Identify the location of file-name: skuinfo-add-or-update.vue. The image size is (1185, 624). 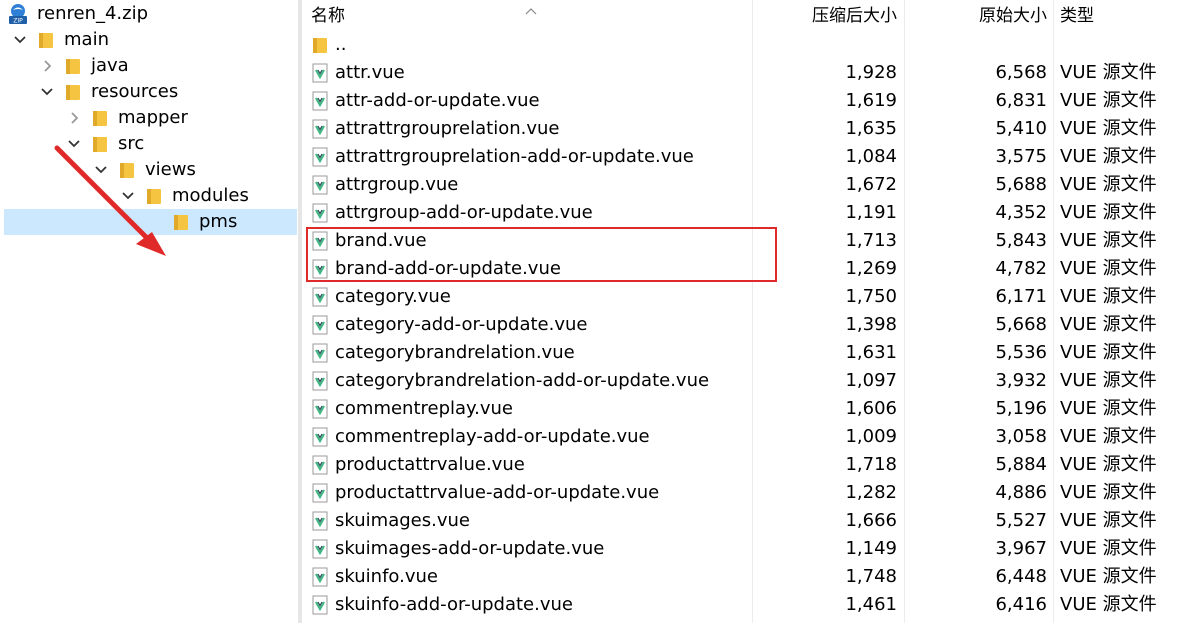
(454, 604).